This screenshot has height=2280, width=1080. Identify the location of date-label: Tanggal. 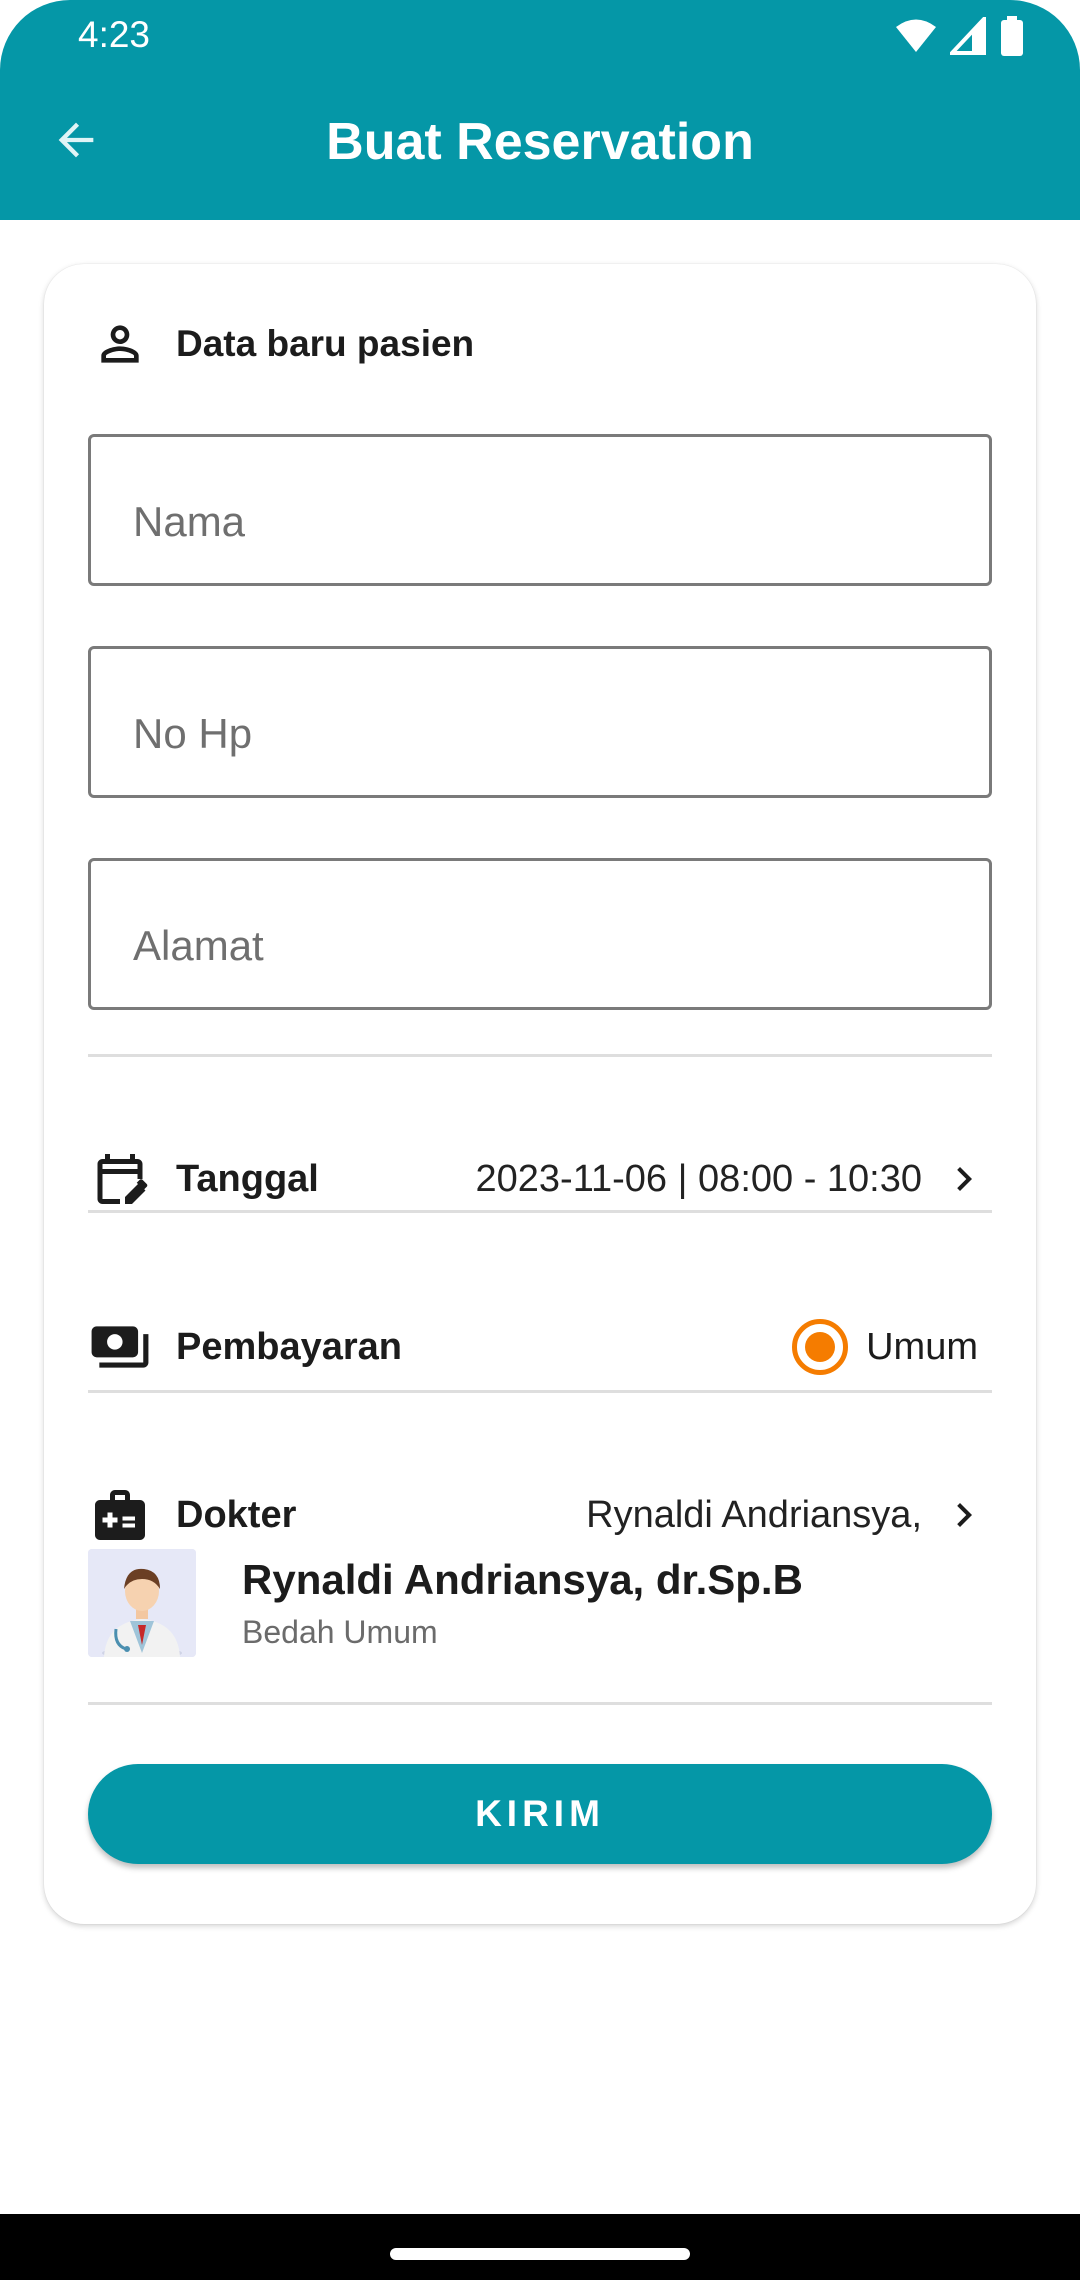
(247, 1178).